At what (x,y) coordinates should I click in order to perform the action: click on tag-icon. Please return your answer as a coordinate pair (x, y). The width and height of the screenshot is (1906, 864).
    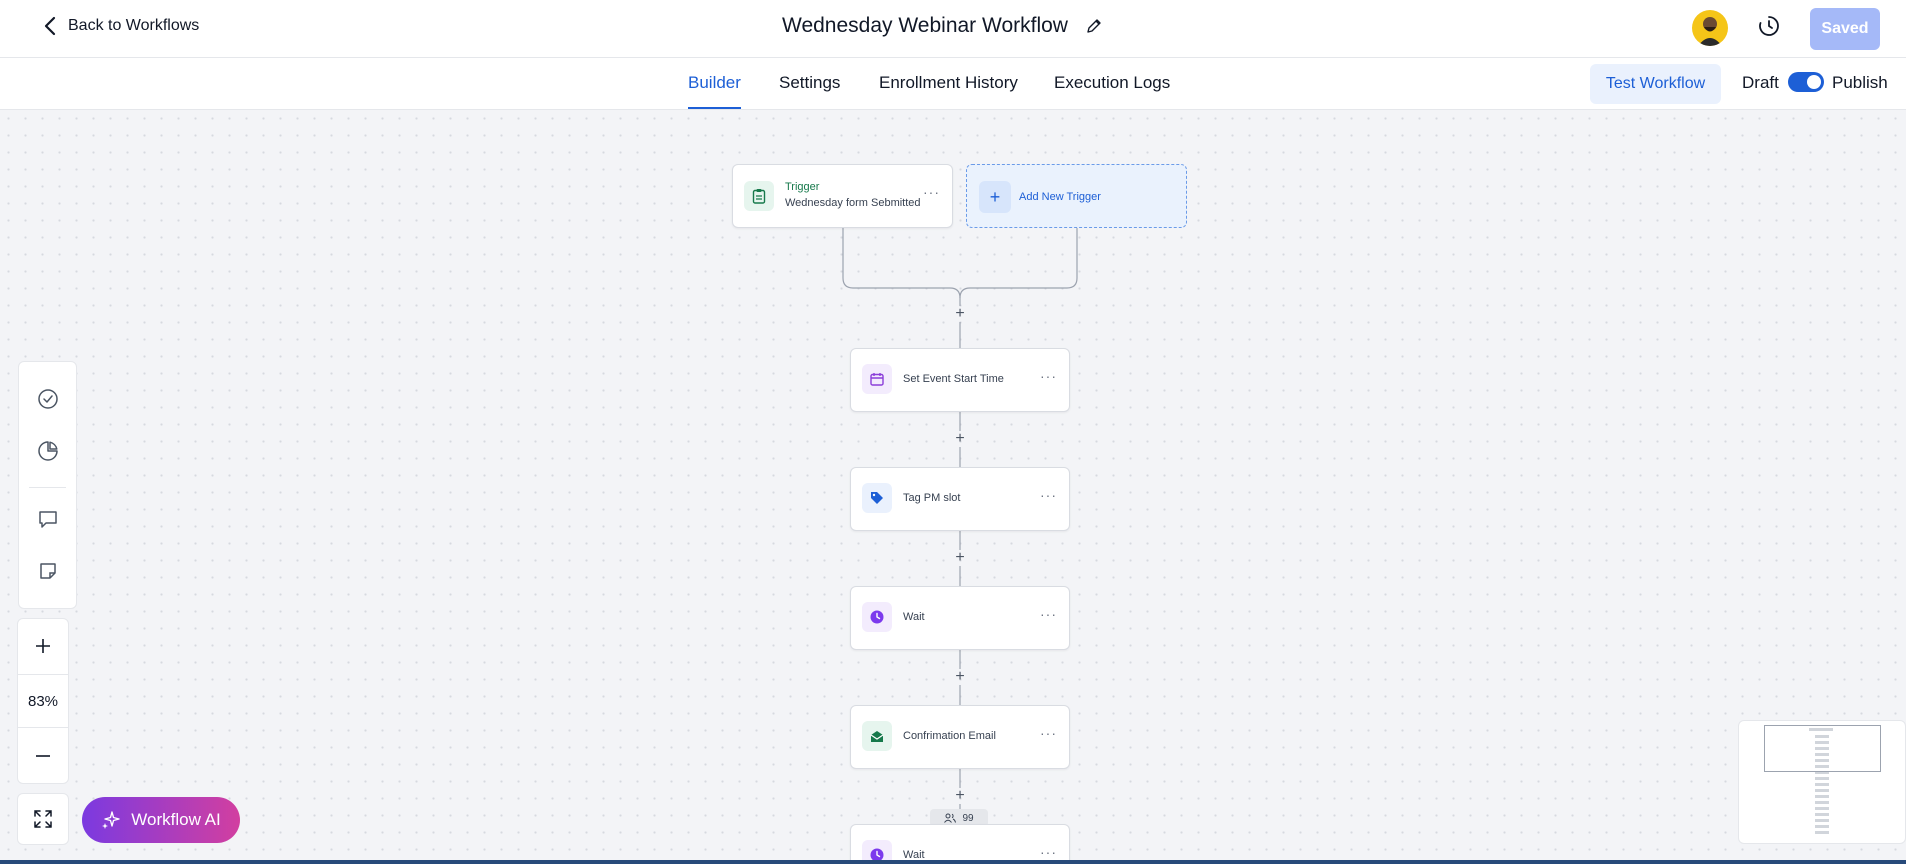
    Looking at the image, I should click on (877, 498).